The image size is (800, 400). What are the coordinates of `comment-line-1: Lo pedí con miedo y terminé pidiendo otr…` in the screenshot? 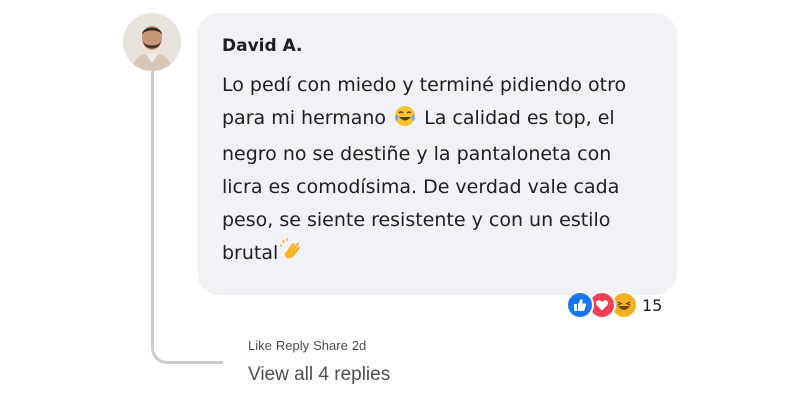 It's located at (424, 85).